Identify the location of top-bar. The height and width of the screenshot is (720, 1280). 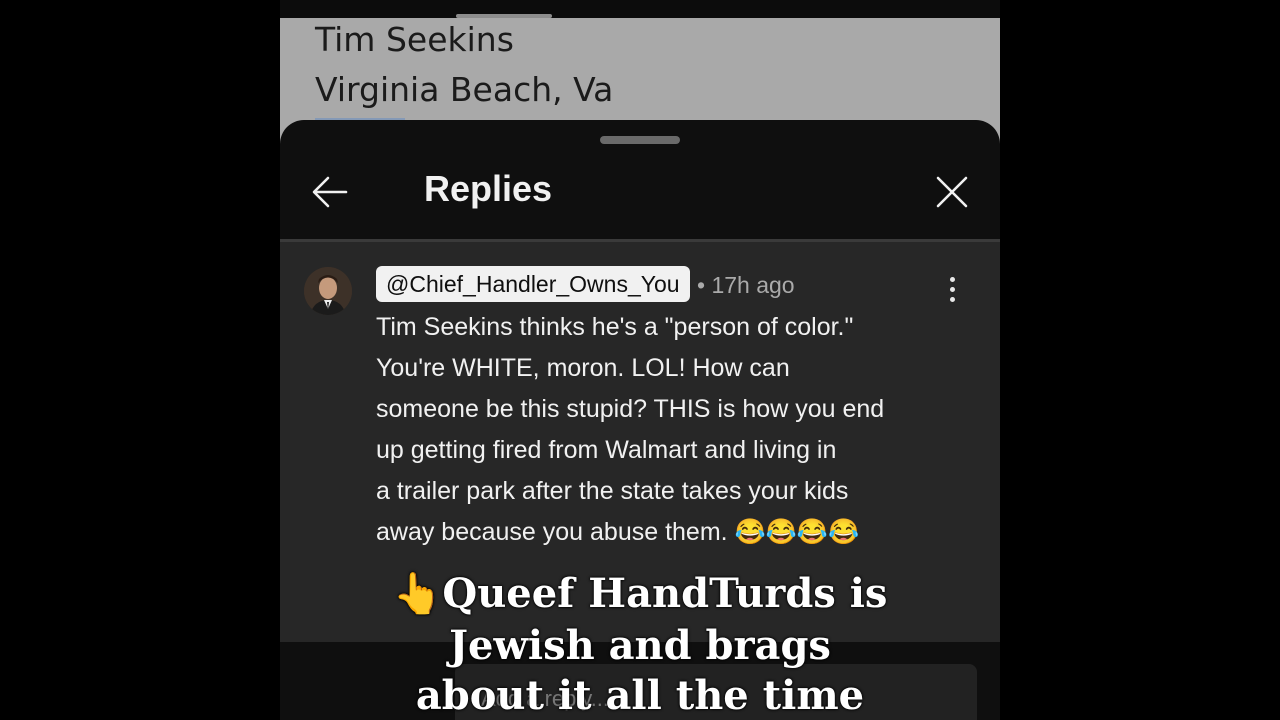
(640, 9).